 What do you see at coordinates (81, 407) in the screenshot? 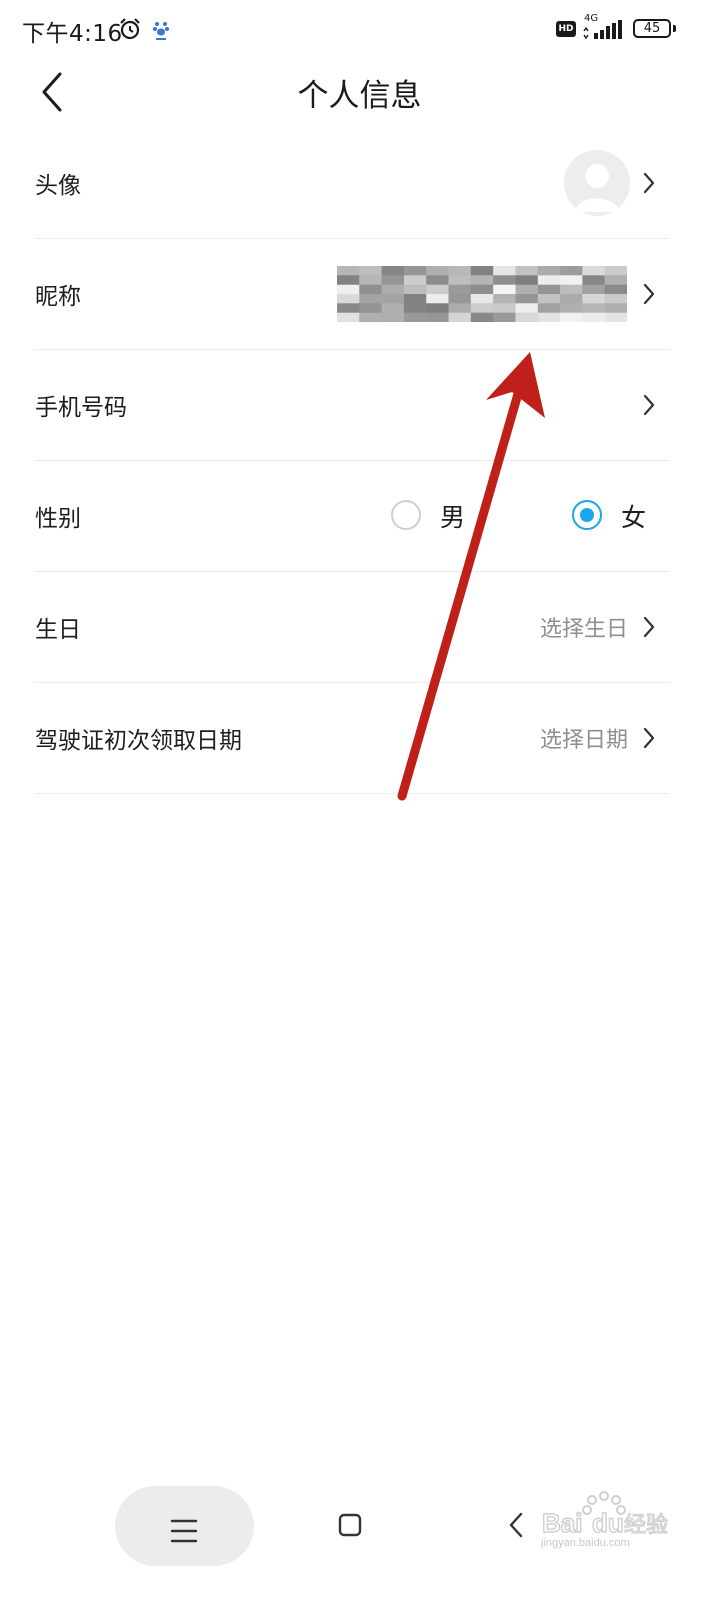
I see `phone-label: 手机号码` at bounding box center [81, 407].